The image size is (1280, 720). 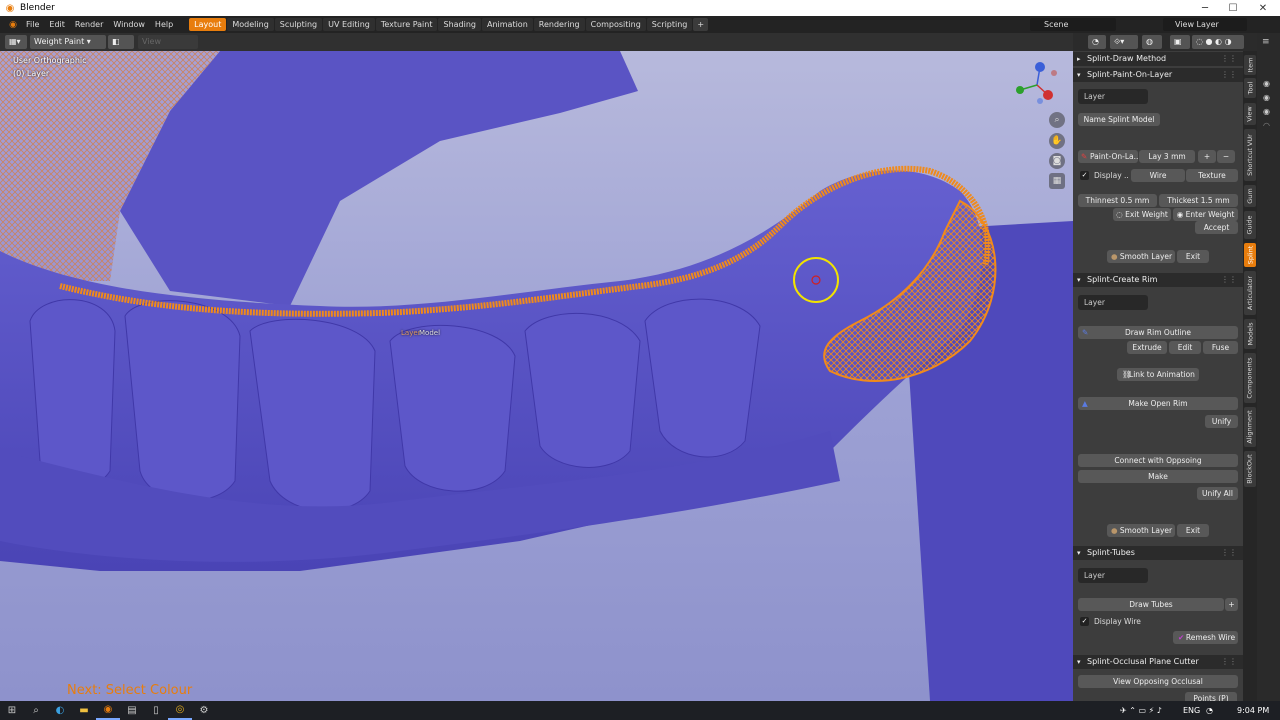 What do you see at coordinates (60, 710) in the screenshot?
I see `edge-browser-icon: ◐` at bounding box center [60, 710].